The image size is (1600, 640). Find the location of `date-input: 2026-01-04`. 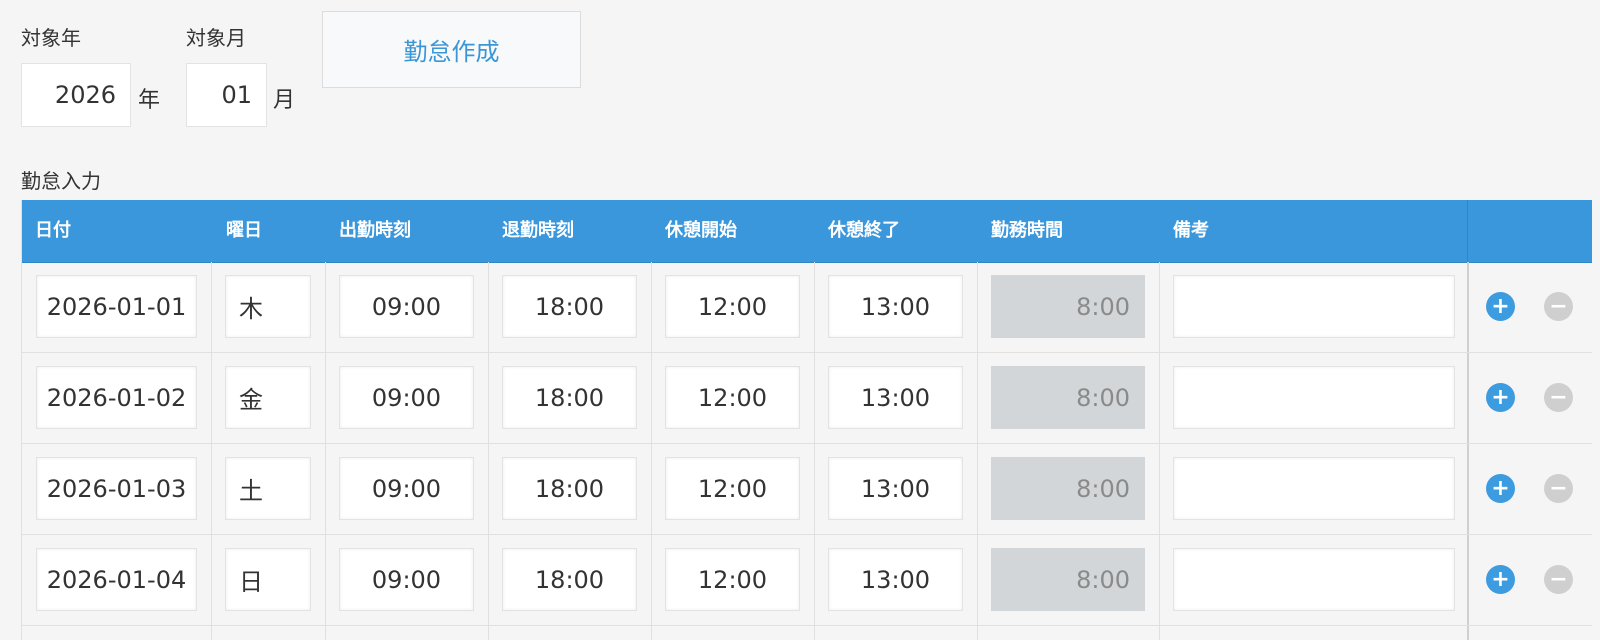

date-input: 2026-01-04 is located at coordinates (116, 579).